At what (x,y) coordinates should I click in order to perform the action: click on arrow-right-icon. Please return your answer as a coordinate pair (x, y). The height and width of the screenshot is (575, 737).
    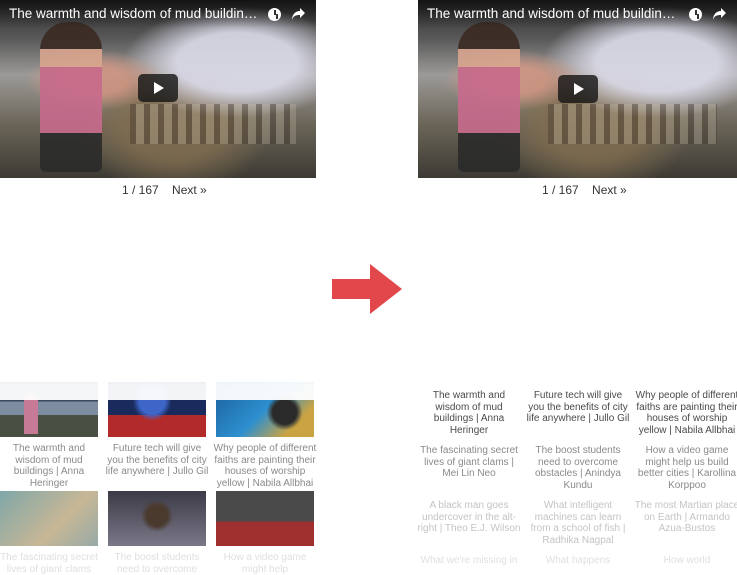
    Looking at the image, I should click on (367, 289).